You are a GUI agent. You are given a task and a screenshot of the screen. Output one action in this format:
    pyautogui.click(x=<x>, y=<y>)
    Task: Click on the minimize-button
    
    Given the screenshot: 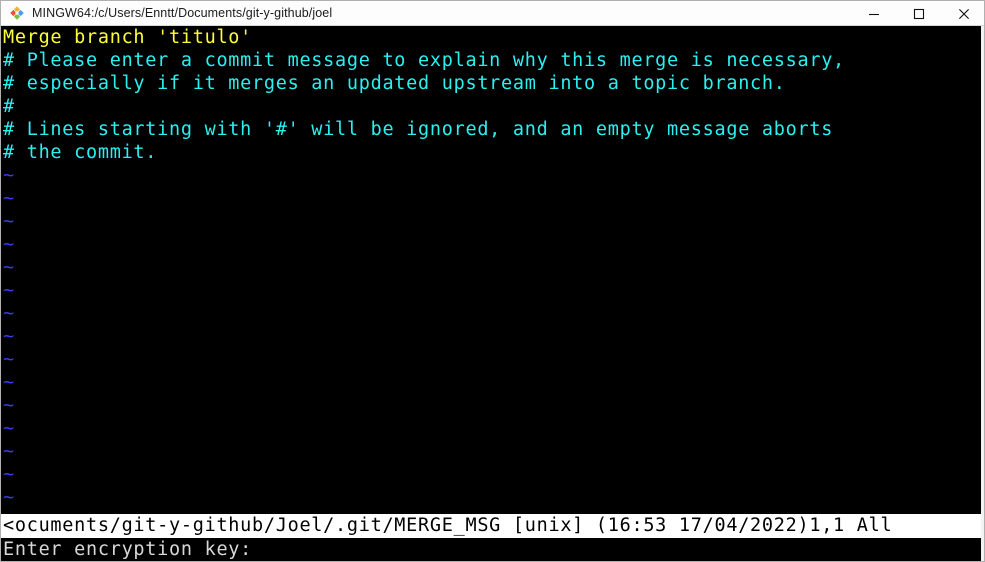 What is the action you would take?
    pyautogui.click(x=873, y=13)
    